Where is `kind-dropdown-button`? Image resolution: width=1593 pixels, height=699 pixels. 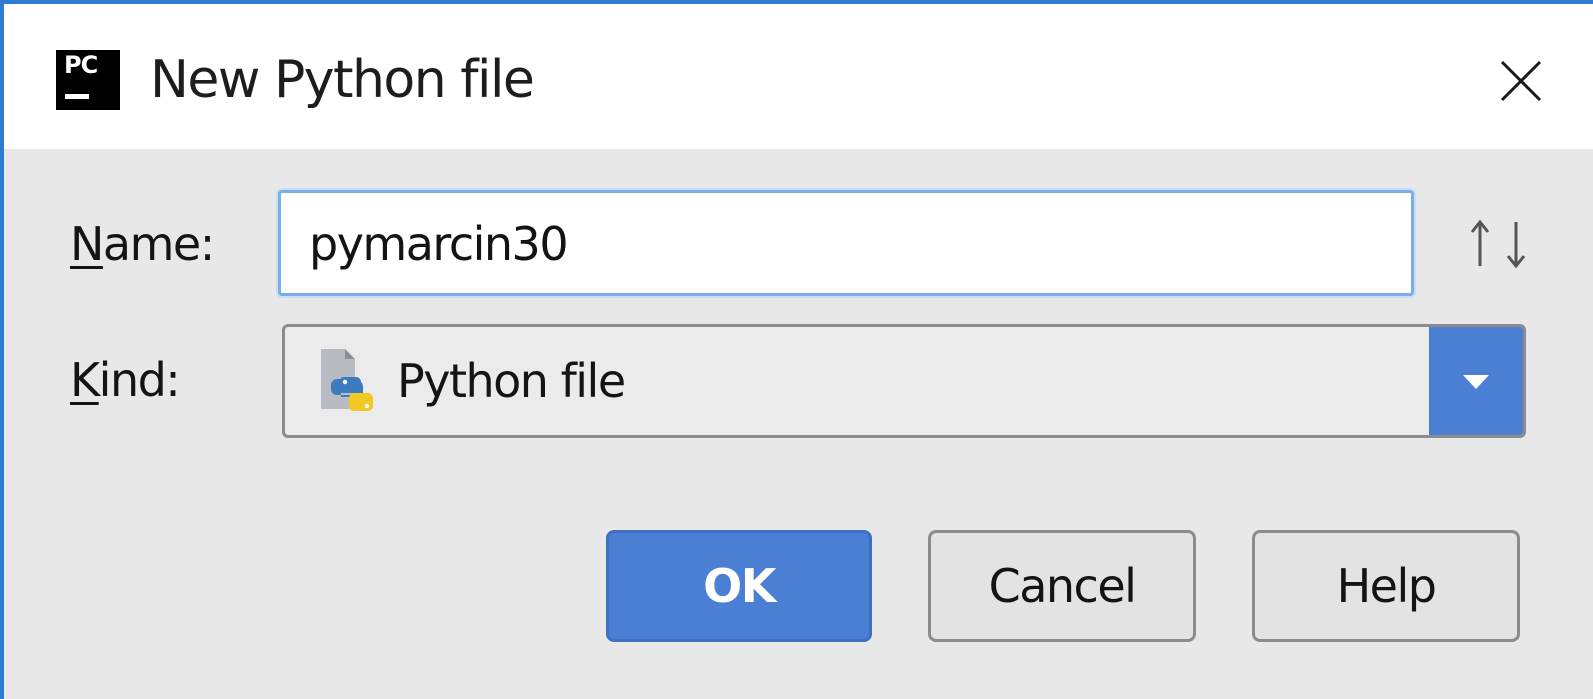 kind-dropdown-button is located at coordinates (1476, 381).